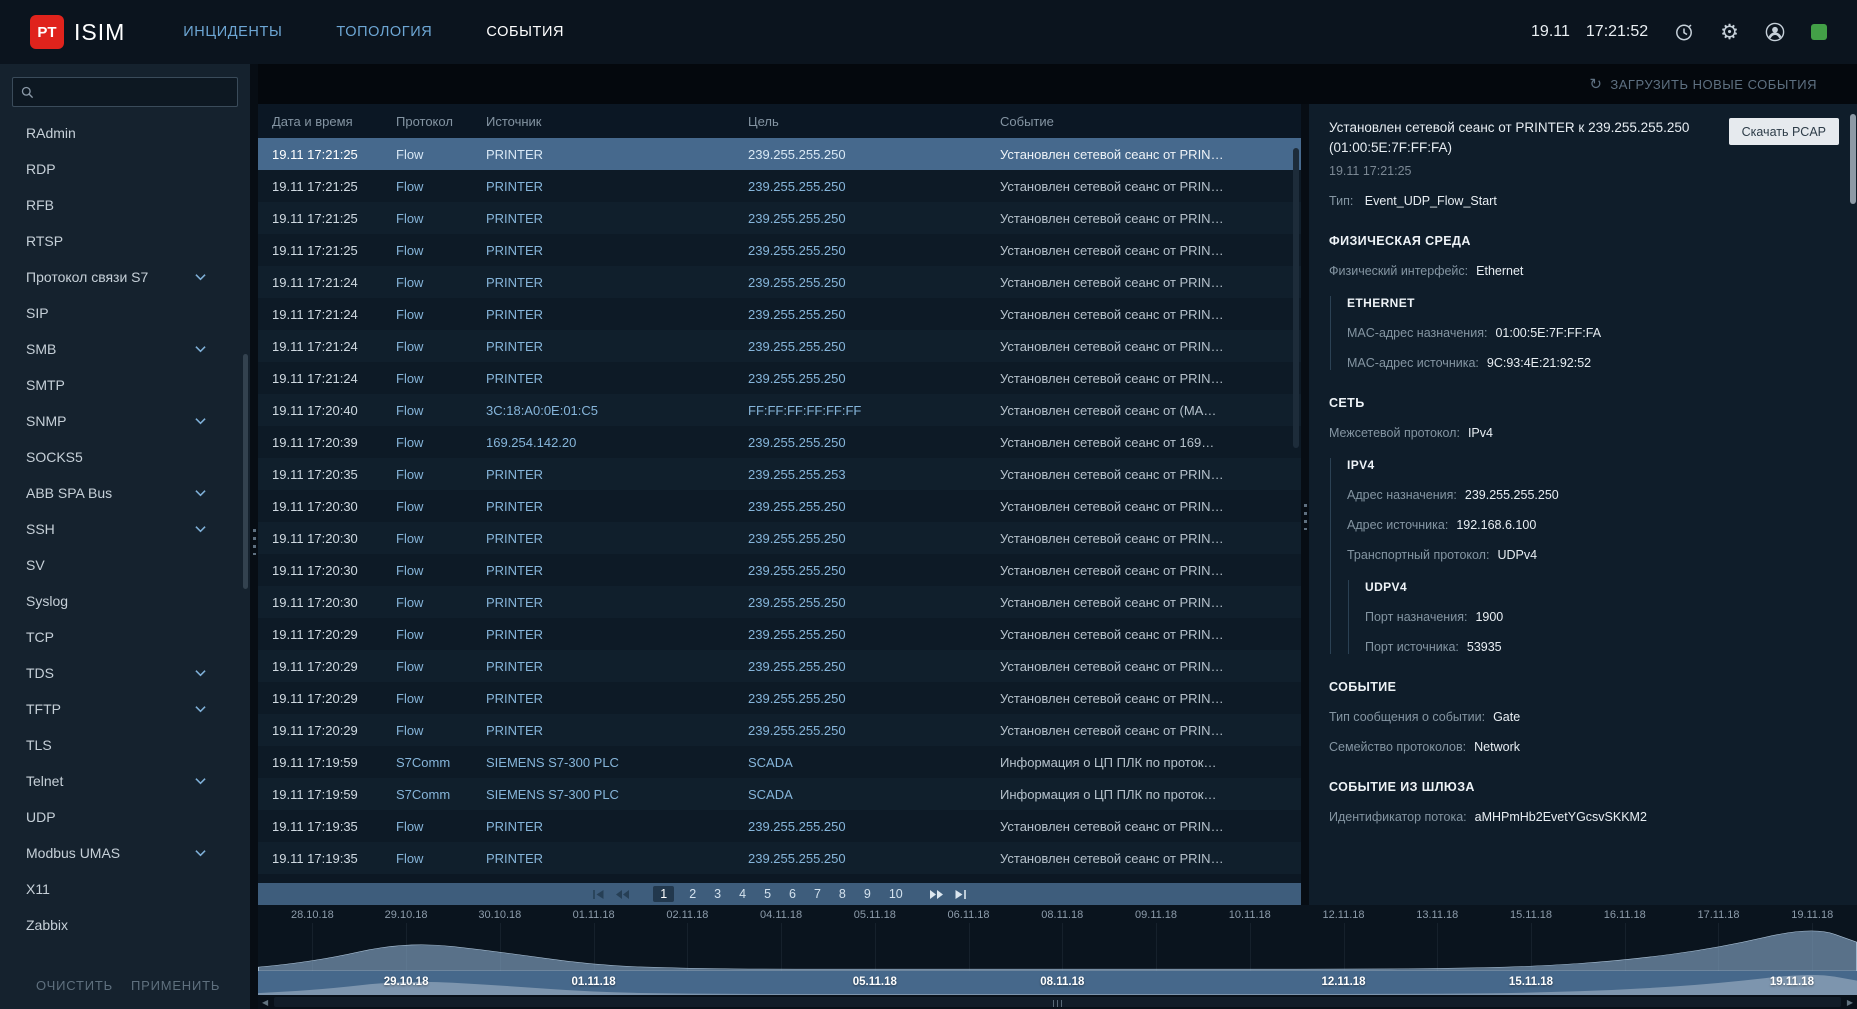  I want to click on sidebar-item: SMTP, so click(125, 385).